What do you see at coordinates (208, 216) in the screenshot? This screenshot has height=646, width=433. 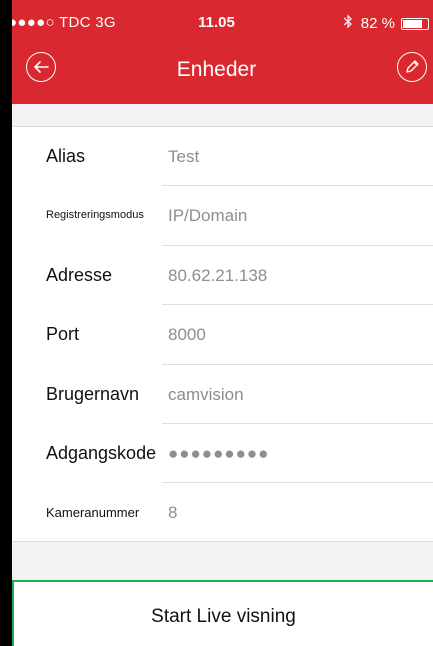 I see `field-value: IP/Domain` at bounding box center [208, 216].